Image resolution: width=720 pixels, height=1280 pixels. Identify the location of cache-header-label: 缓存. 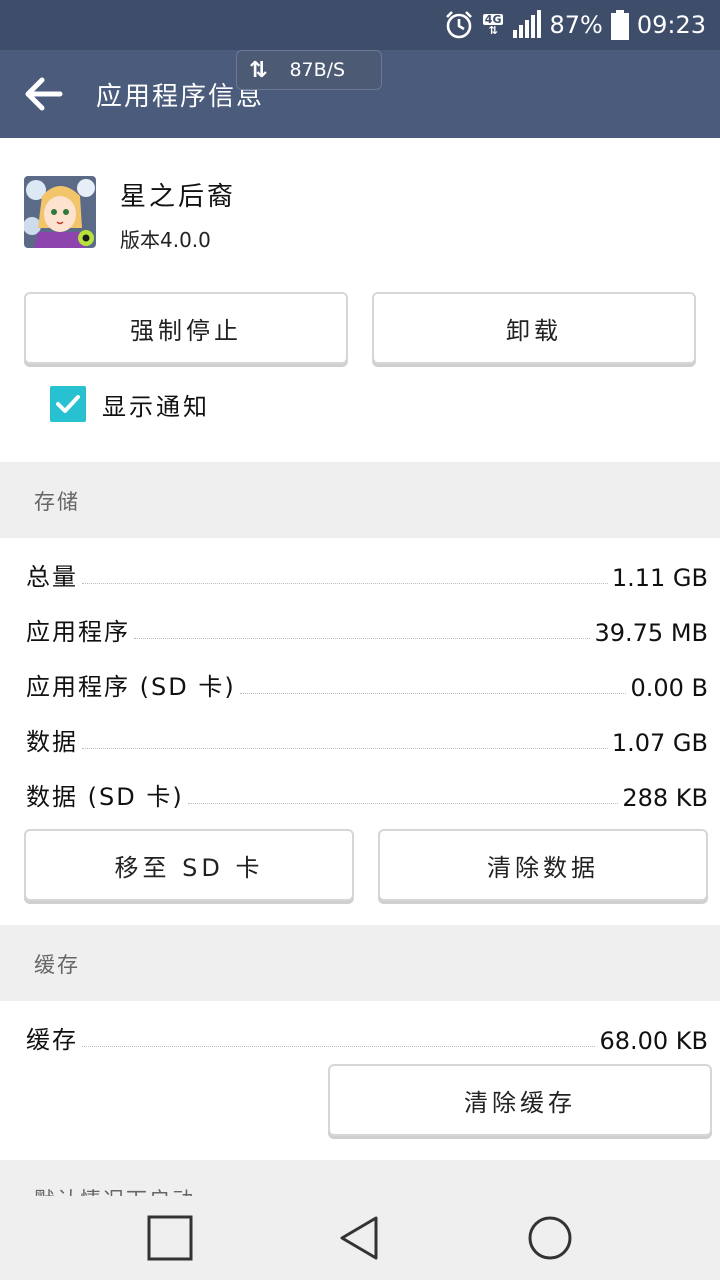
(57, 965).